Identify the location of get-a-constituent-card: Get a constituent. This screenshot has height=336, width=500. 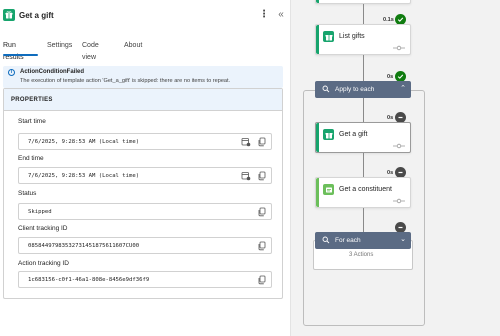
(363, 192).